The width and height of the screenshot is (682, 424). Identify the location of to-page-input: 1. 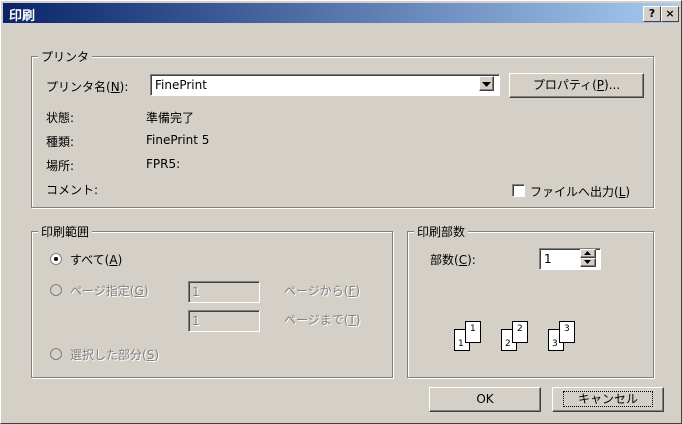
(224, 321).